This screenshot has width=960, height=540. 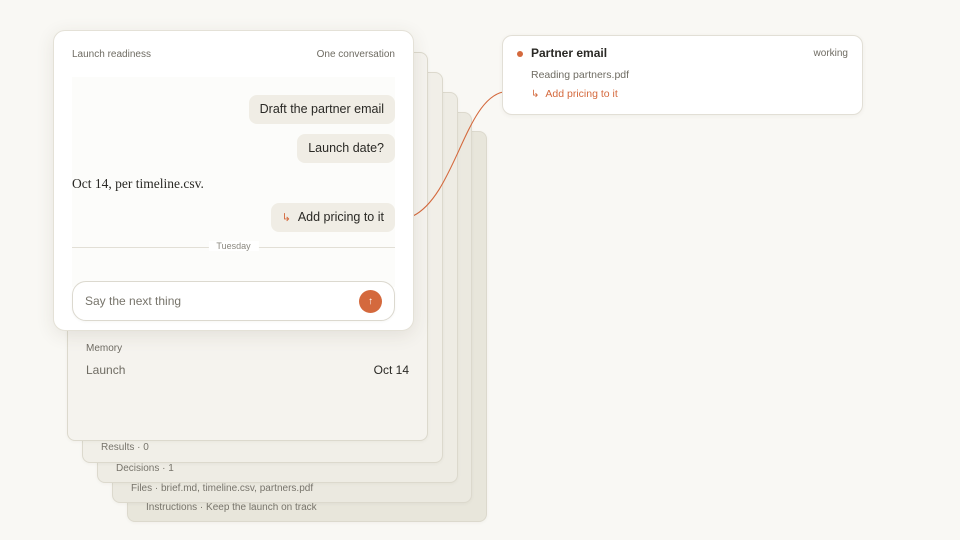 I want to click on task-subtask: ↳ Add pricing to it, so click(x=574, y=94).